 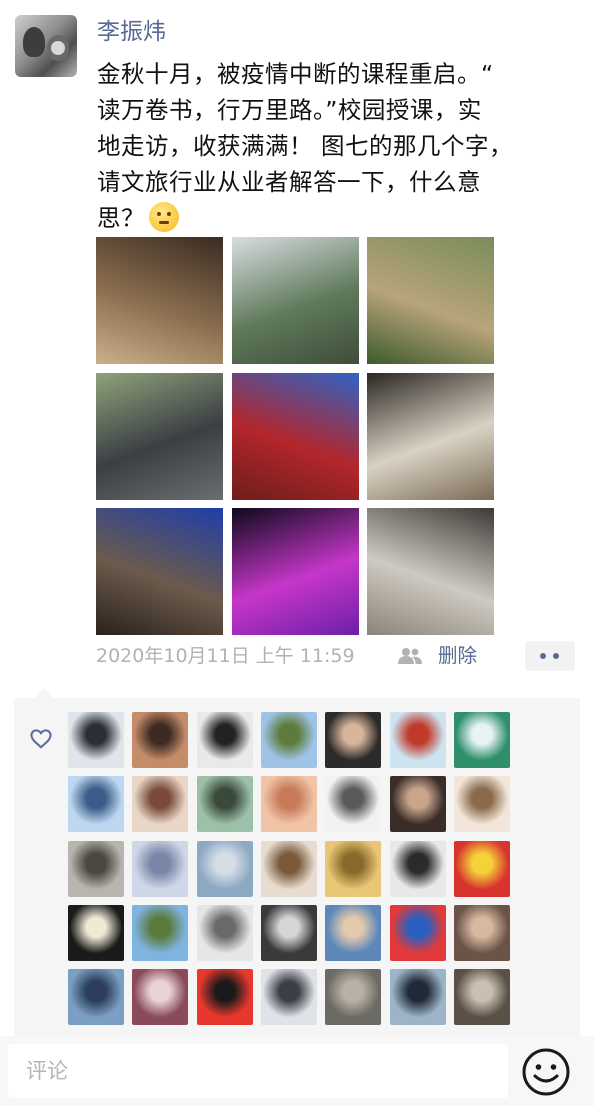 What do you see at coordinates (410, 656) in the screenshot?
I see `people-icon` at bounding box center [410, 656].